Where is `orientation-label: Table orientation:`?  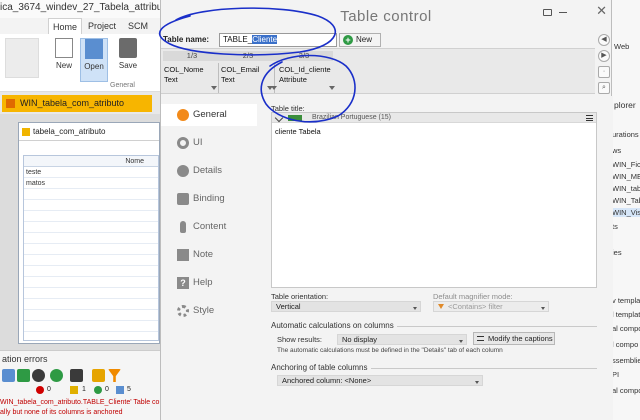 orientation-label: Table orientation: is located at coordinates (300, 296).